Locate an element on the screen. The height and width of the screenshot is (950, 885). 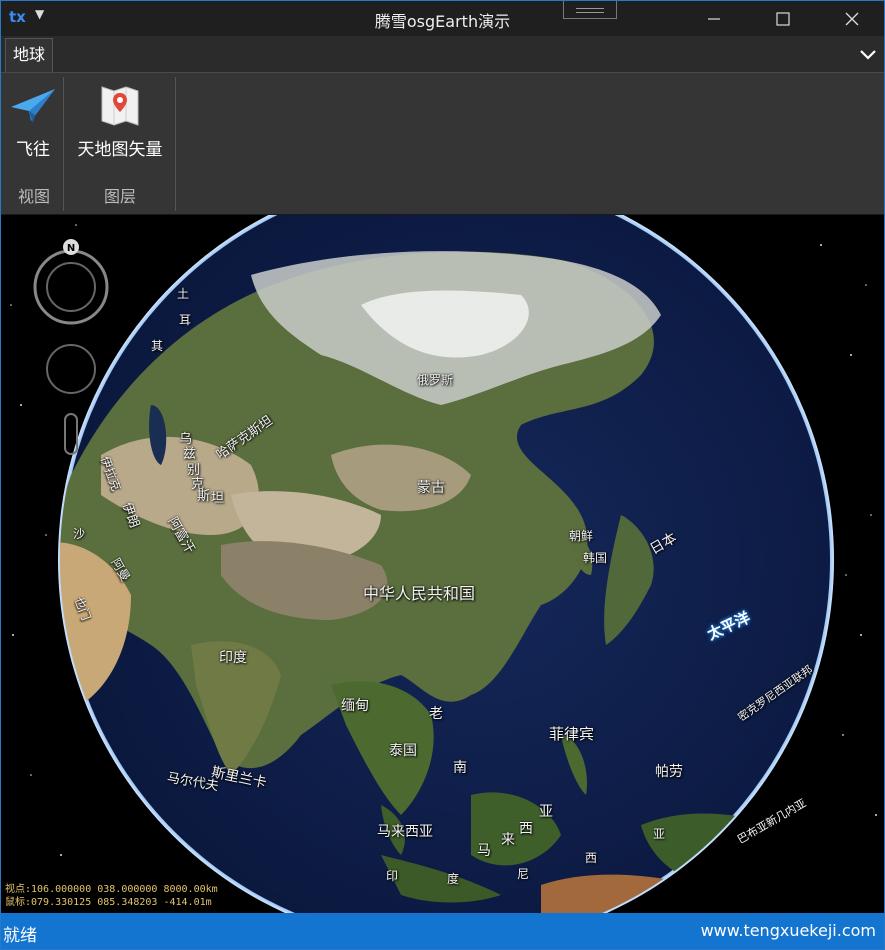
maximize-icon is located at coordinates (783, 18).